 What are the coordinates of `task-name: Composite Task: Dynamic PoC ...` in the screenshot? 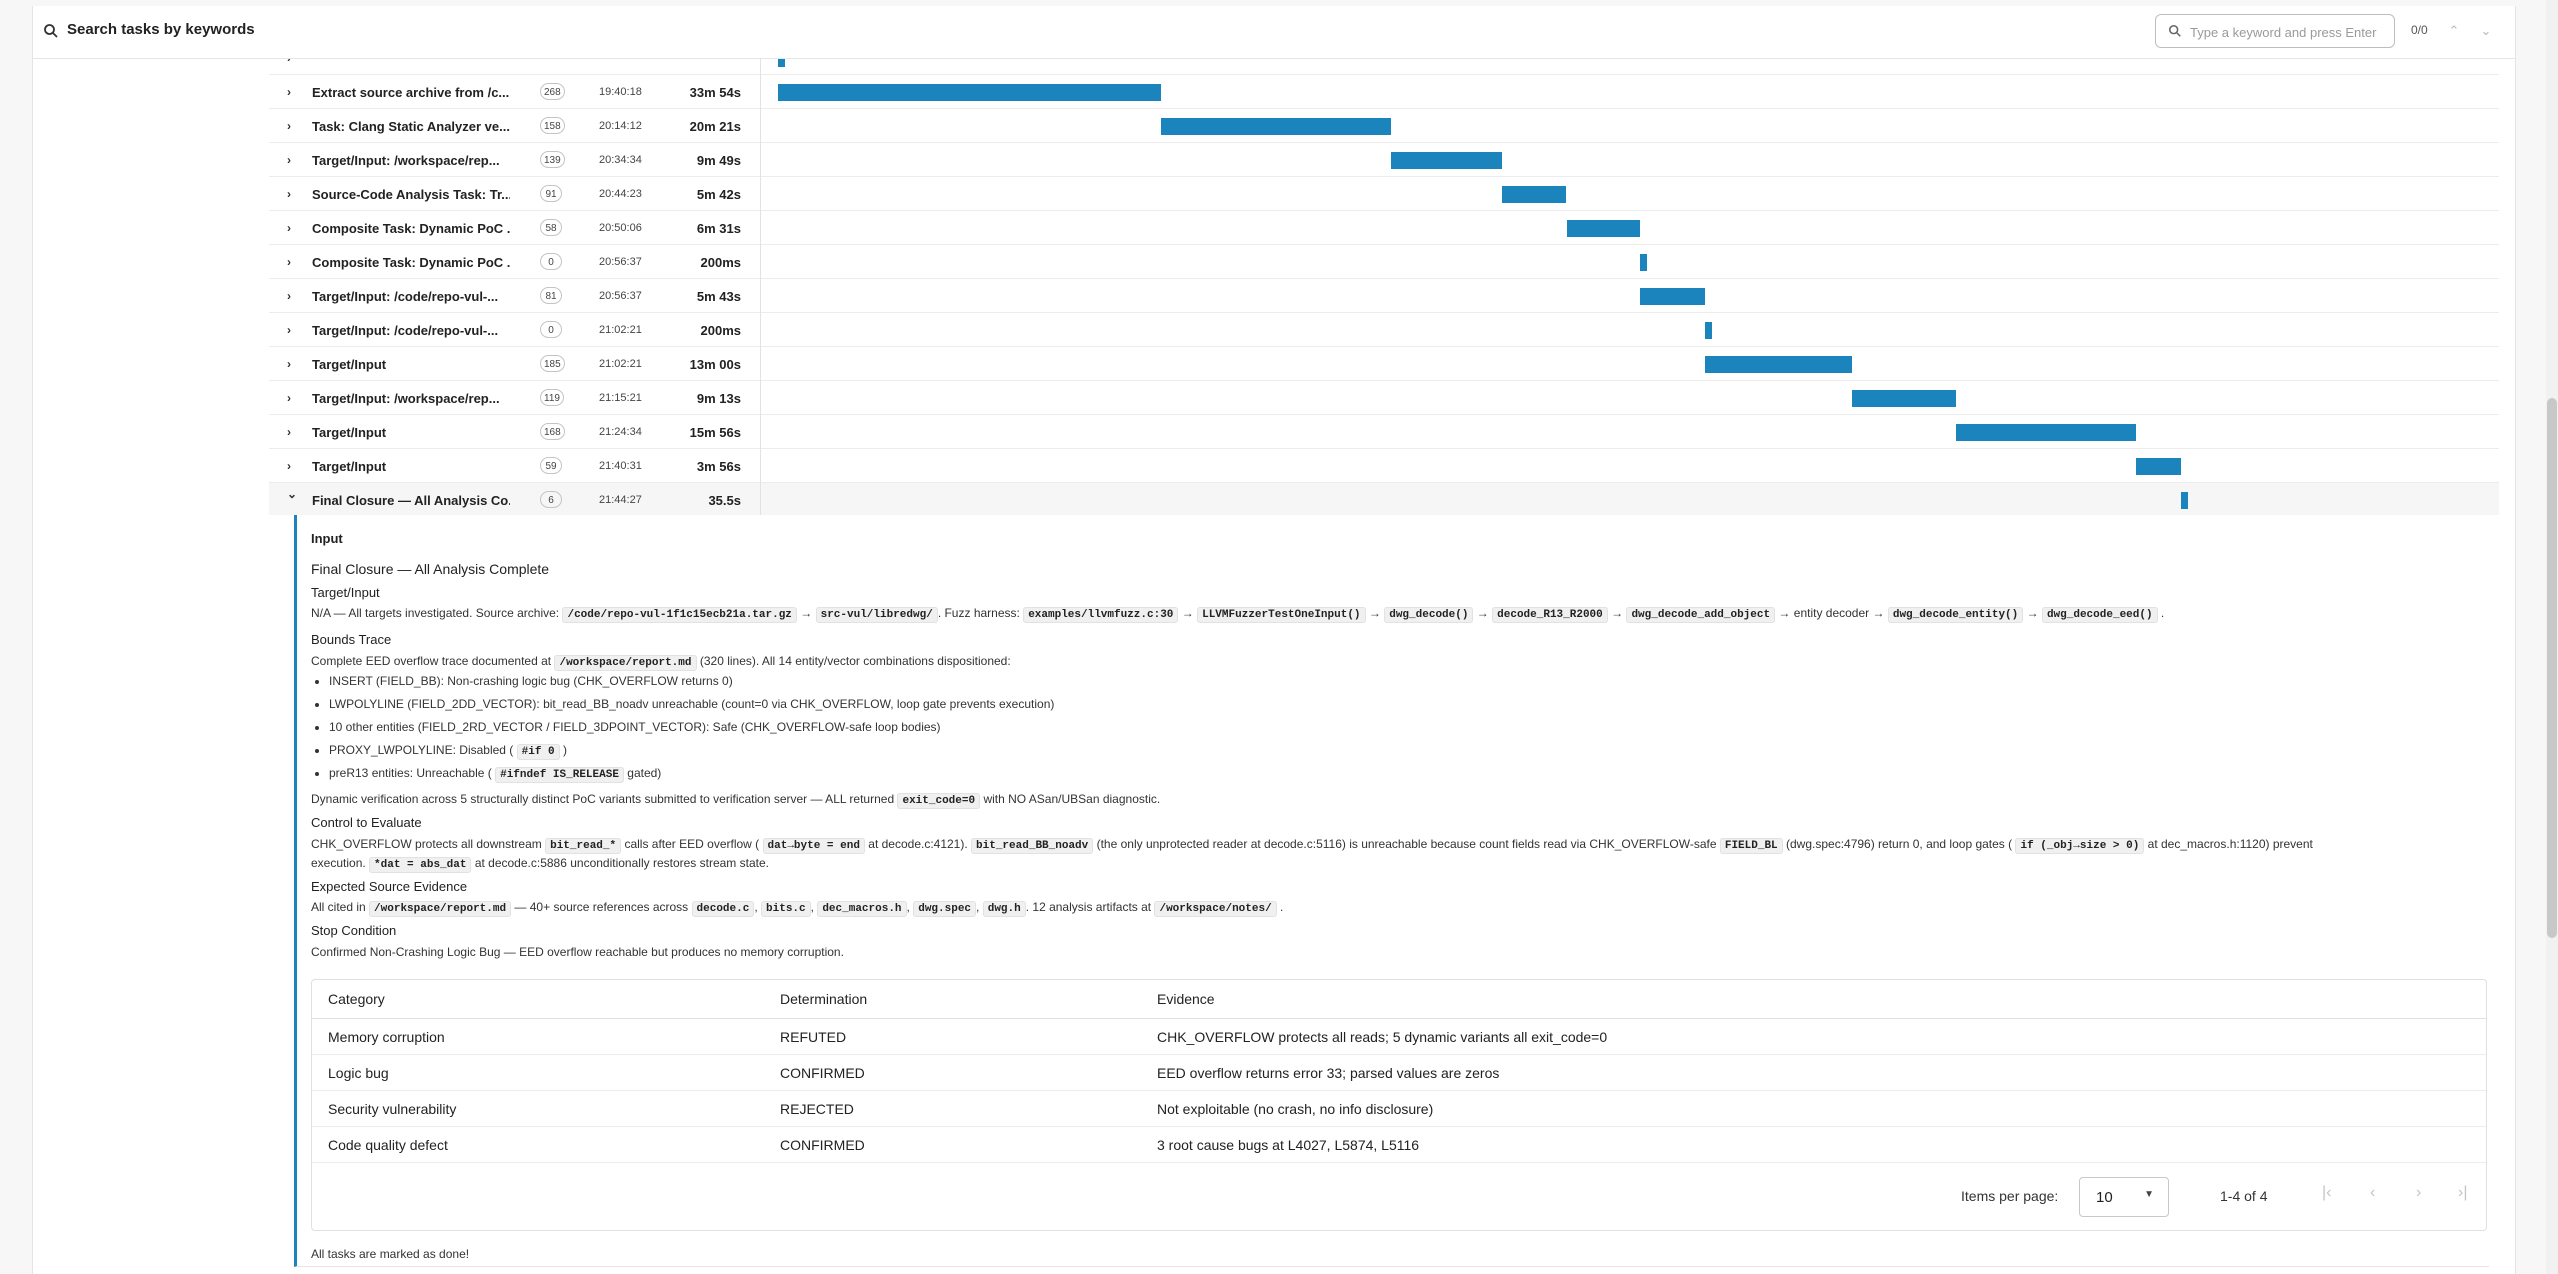 It's located at (411, 262).